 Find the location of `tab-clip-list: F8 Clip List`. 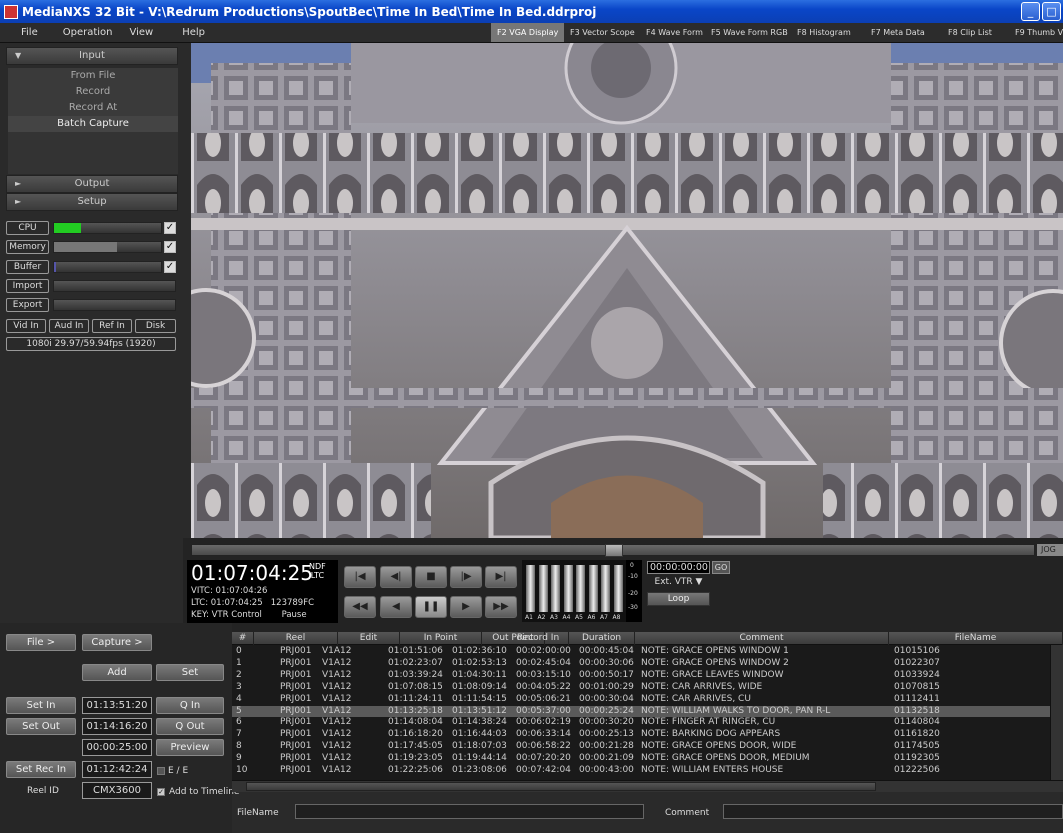

tab-clip-list: F8 Clip List is located at coordinates (970, 32).